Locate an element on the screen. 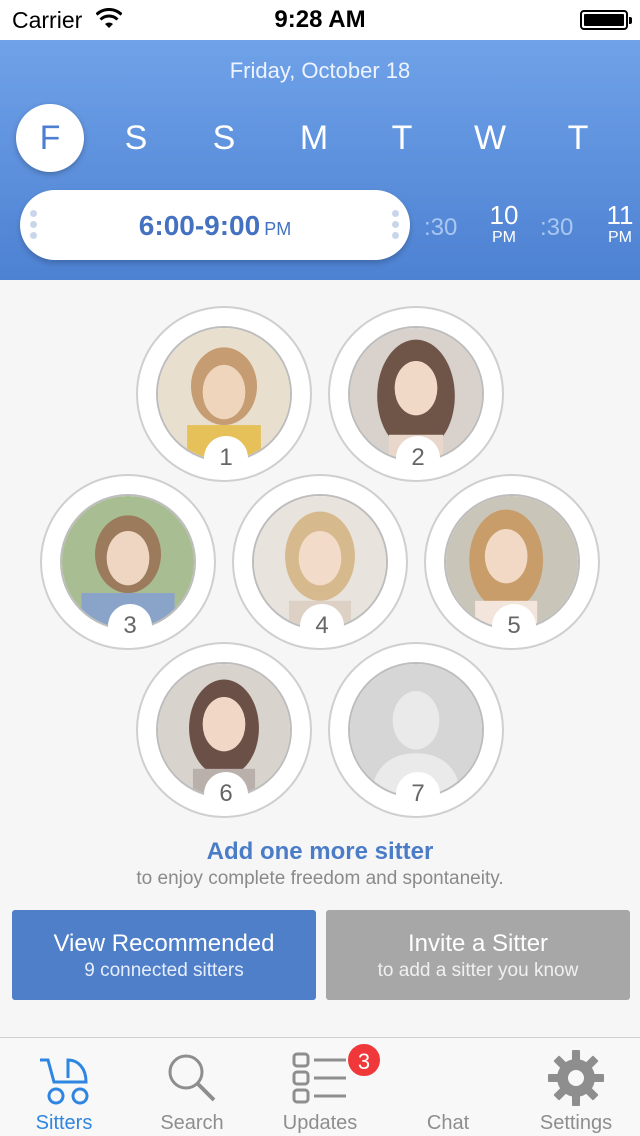 The height and width of the screenshot is (1136, 640). sitter-slot-3: 3 is located at coordinates (128, 562).